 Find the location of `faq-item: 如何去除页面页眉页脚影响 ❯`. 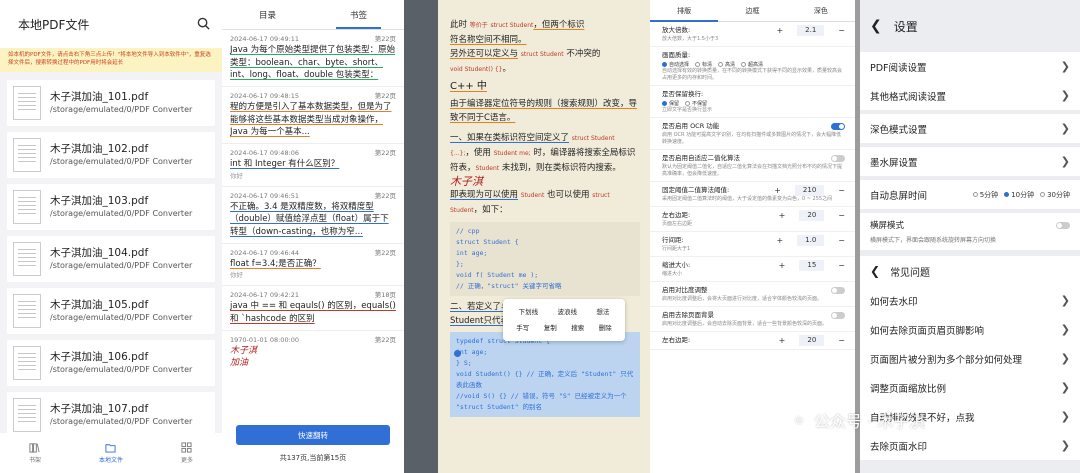

faq-item: 如何去除页面页眉页脚影响 ❯ is located at coordinates (970, 329).